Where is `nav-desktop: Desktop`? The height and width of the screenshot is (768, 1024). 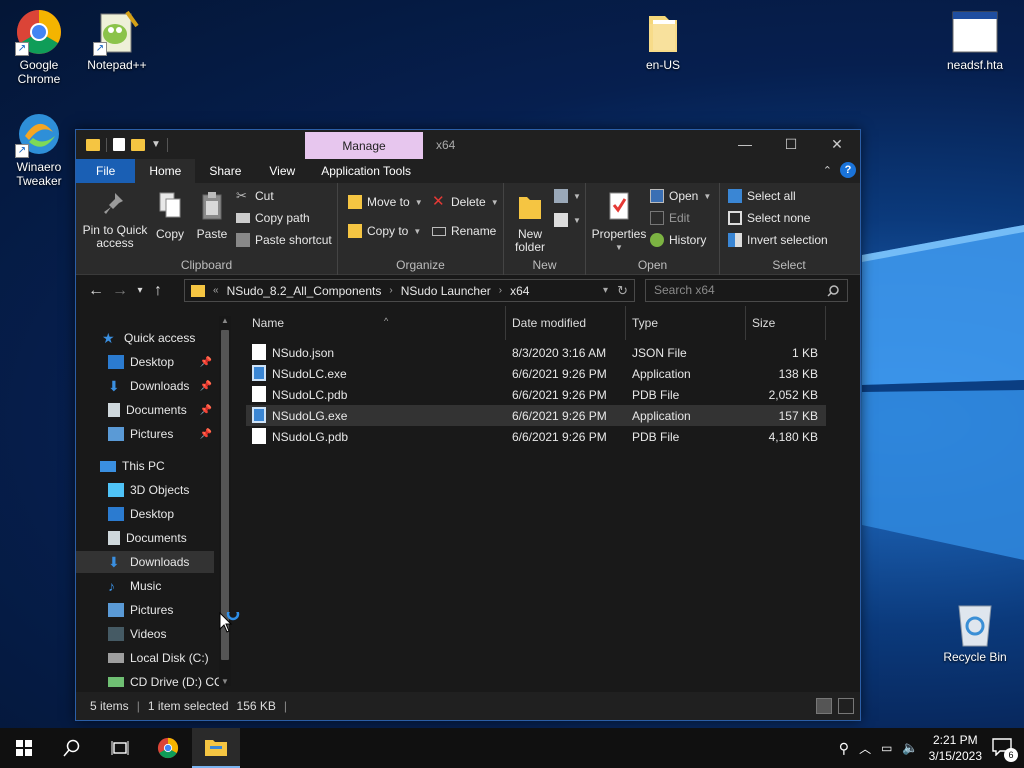 nav-desktop: Desktop is located at coordinates (145, 514).